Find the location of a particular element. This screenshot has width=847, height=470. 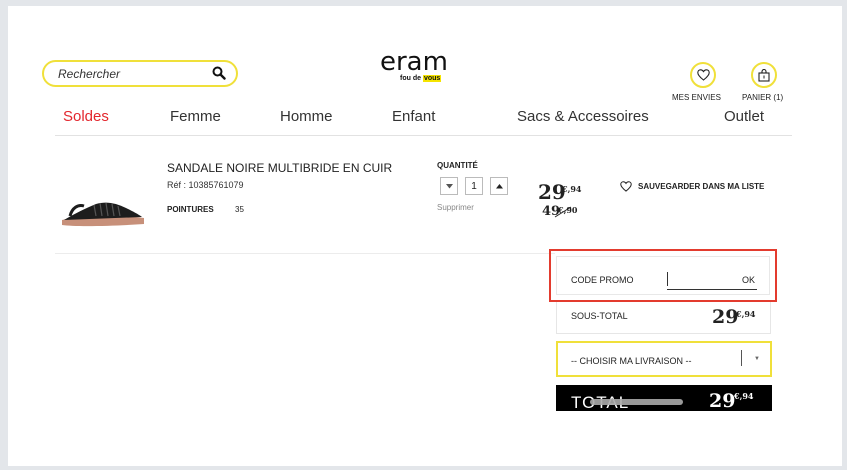

promo-code-label: CODE PROMO is located at coordinates (602, 280).